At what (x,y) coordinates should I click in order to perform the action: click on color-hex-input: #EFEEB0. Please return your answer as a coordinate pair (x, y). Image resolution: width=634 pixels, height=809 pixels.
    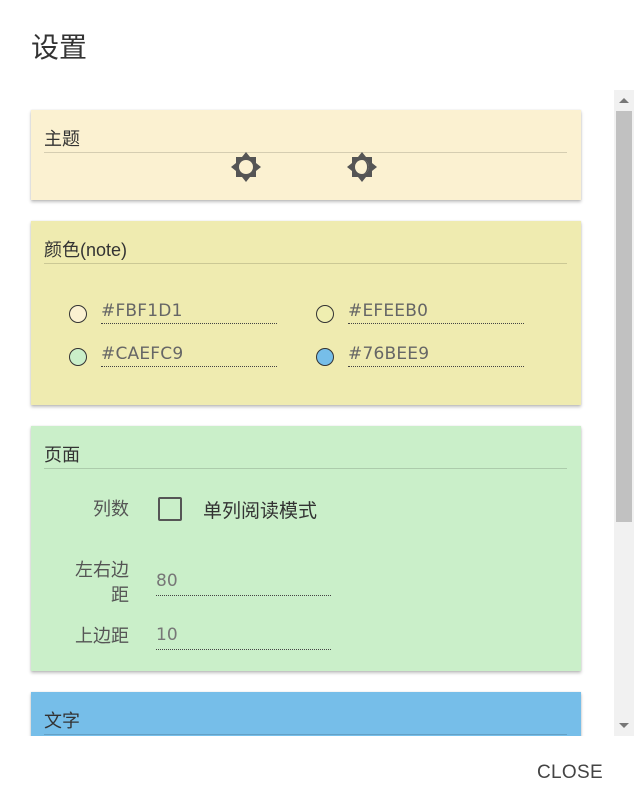
    Looking at the image, I should click on (436, 312).